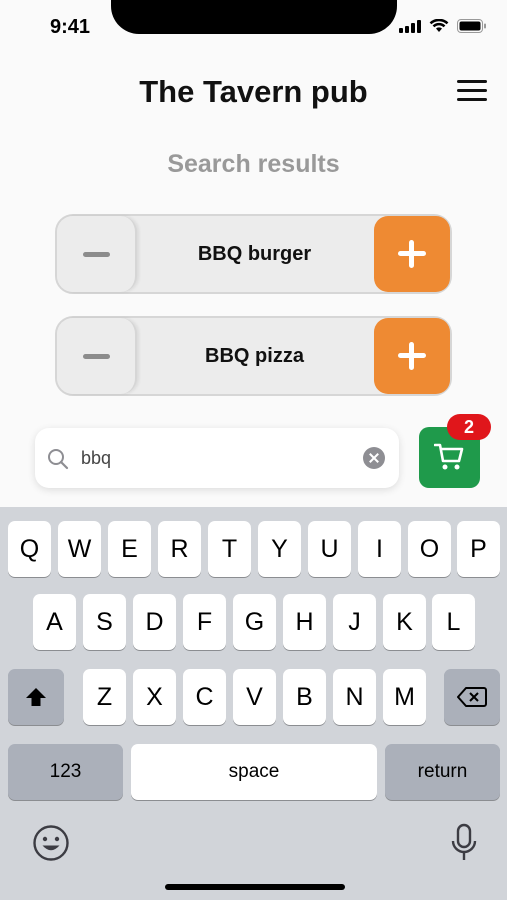  What do you see at coordinates (469, 427) in the screenshot?
I see `cart-count-badge: 2` at bounding box center [469, 427].